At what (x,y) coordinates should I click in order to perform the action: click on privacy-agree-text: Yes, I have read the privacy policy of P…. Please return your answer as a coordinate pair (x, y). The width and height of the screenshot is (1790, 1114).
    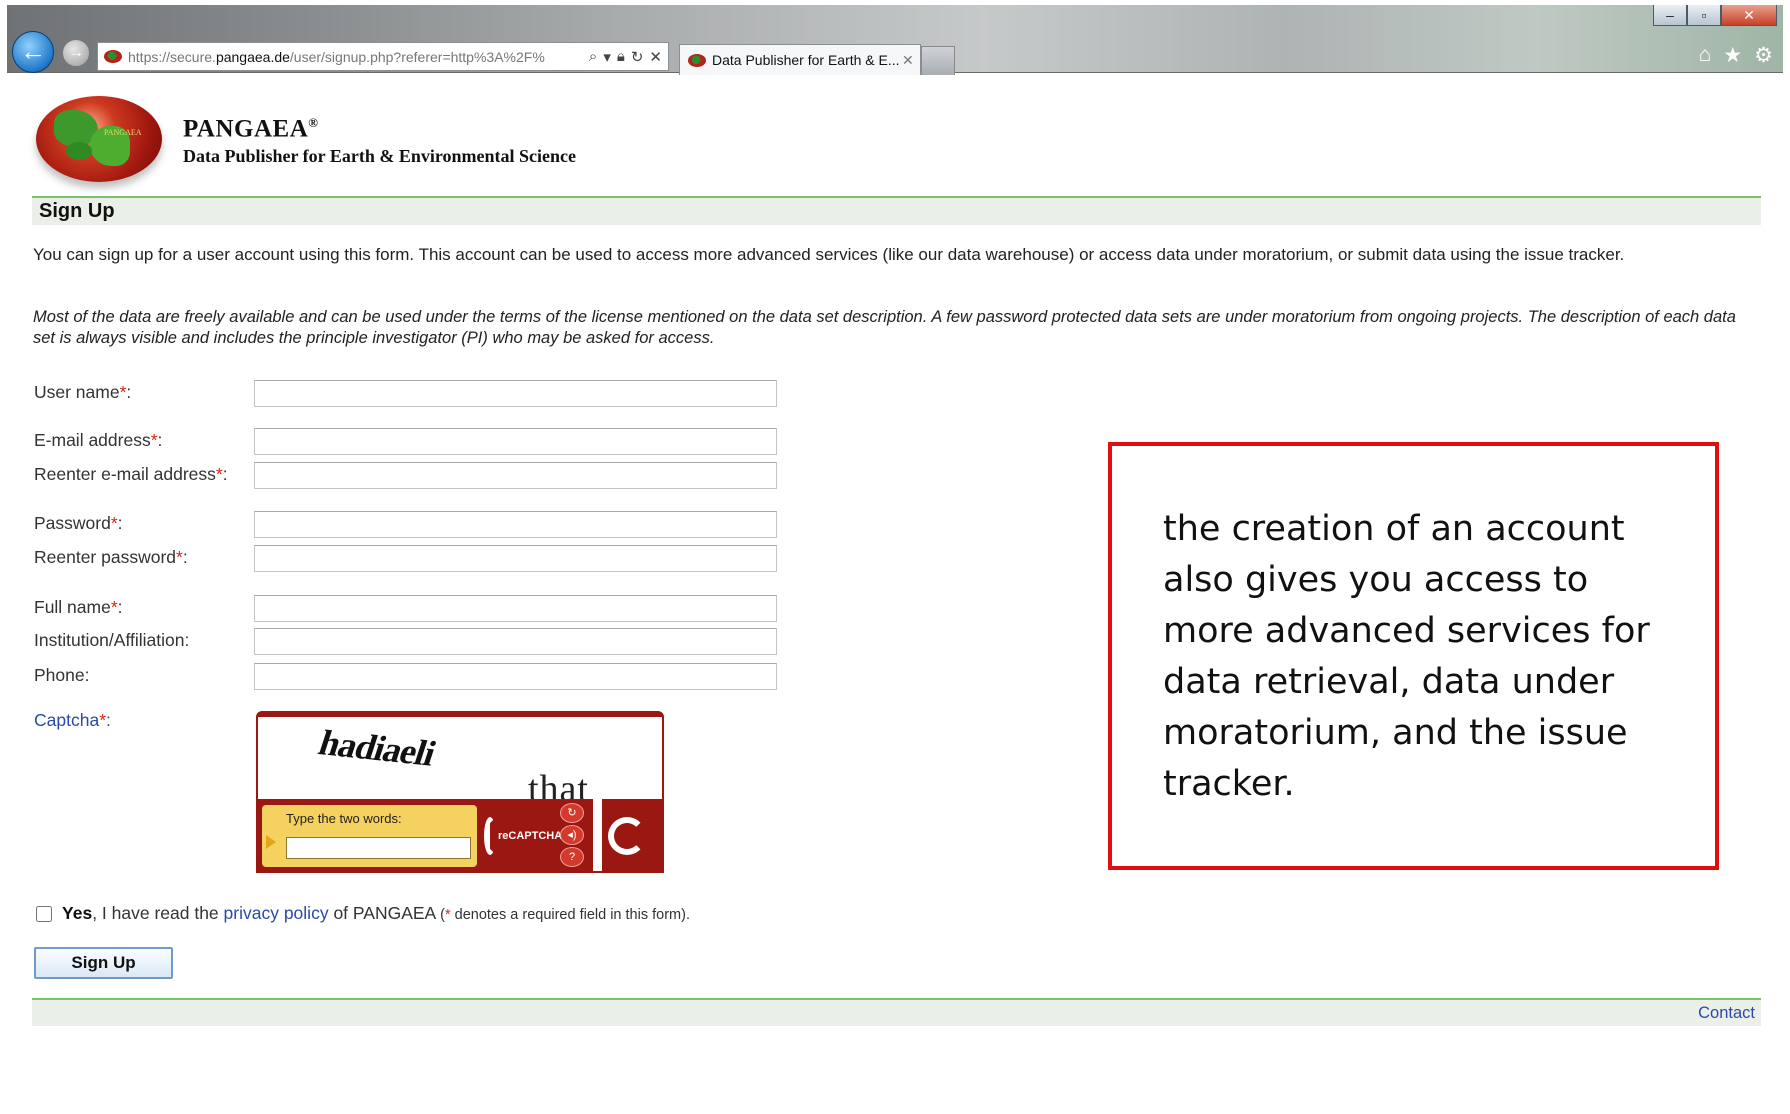
    Looking at the image, I should click on (376, 913).